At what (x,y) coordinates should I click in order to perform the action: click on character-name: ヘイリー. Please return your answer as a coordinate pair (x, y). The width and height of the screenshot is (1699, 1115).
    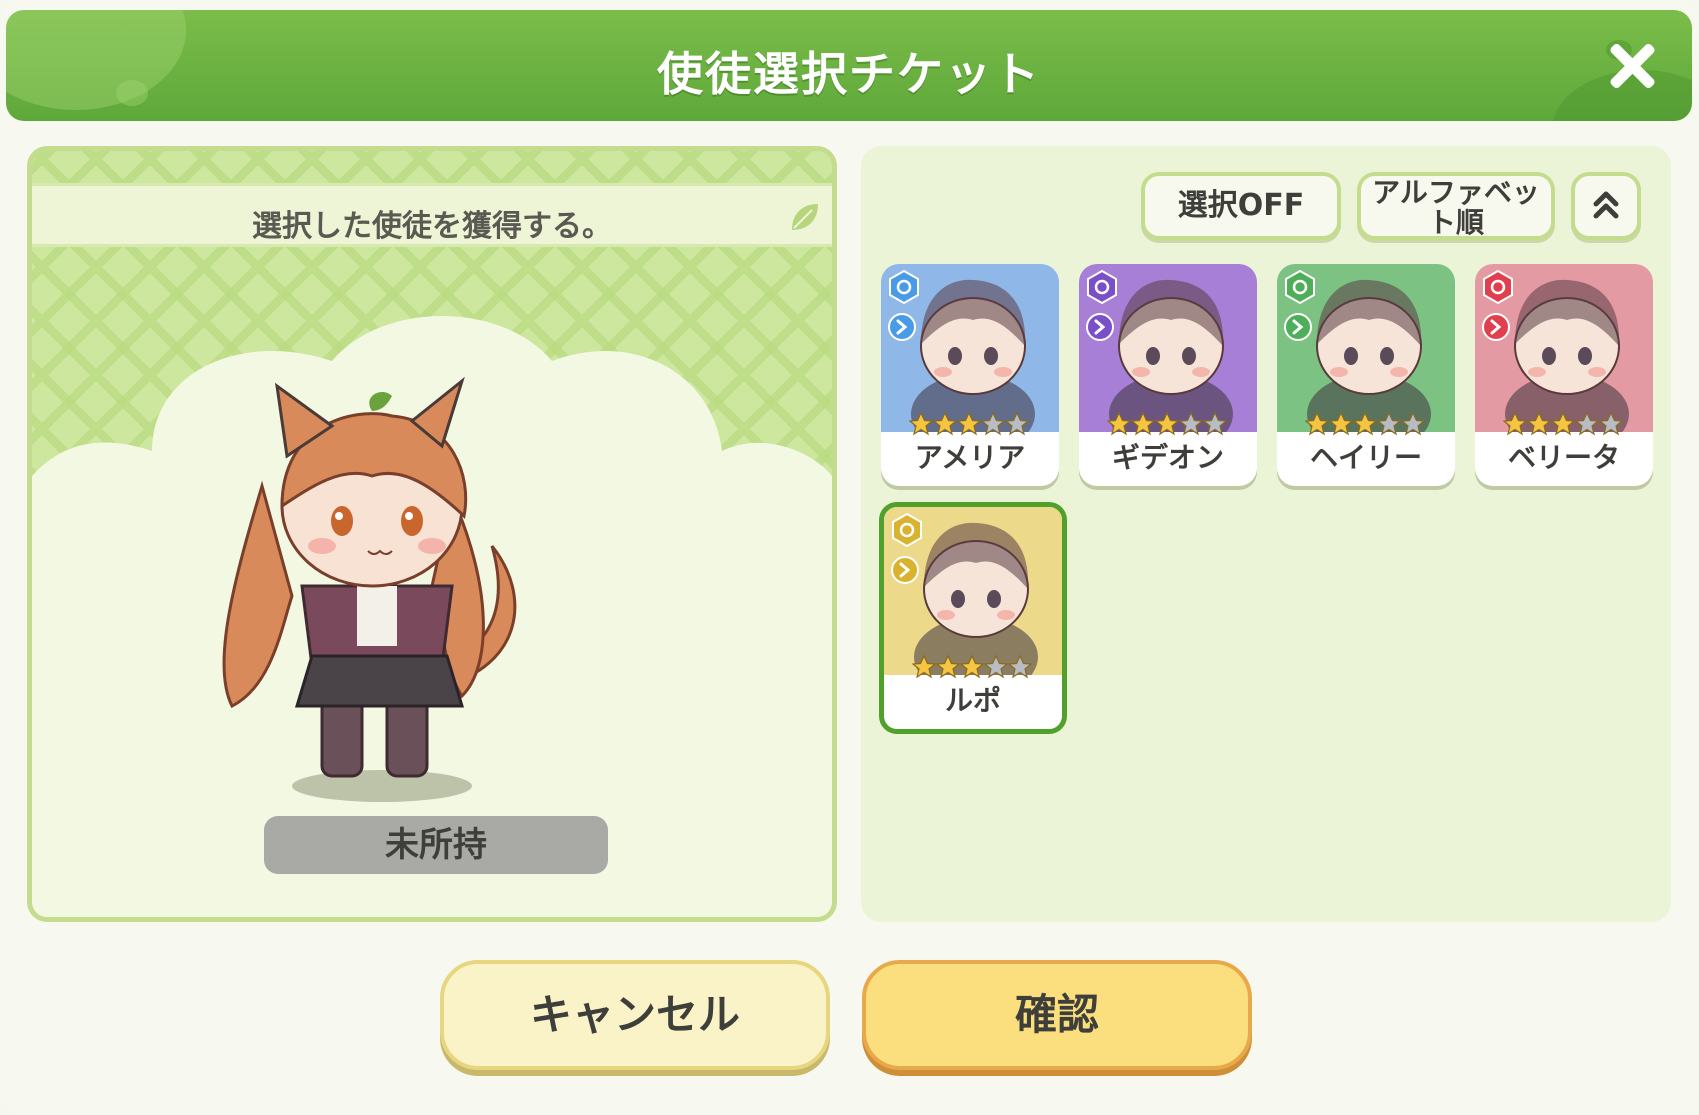
    Looking at the image, I should click on (1365, 457).